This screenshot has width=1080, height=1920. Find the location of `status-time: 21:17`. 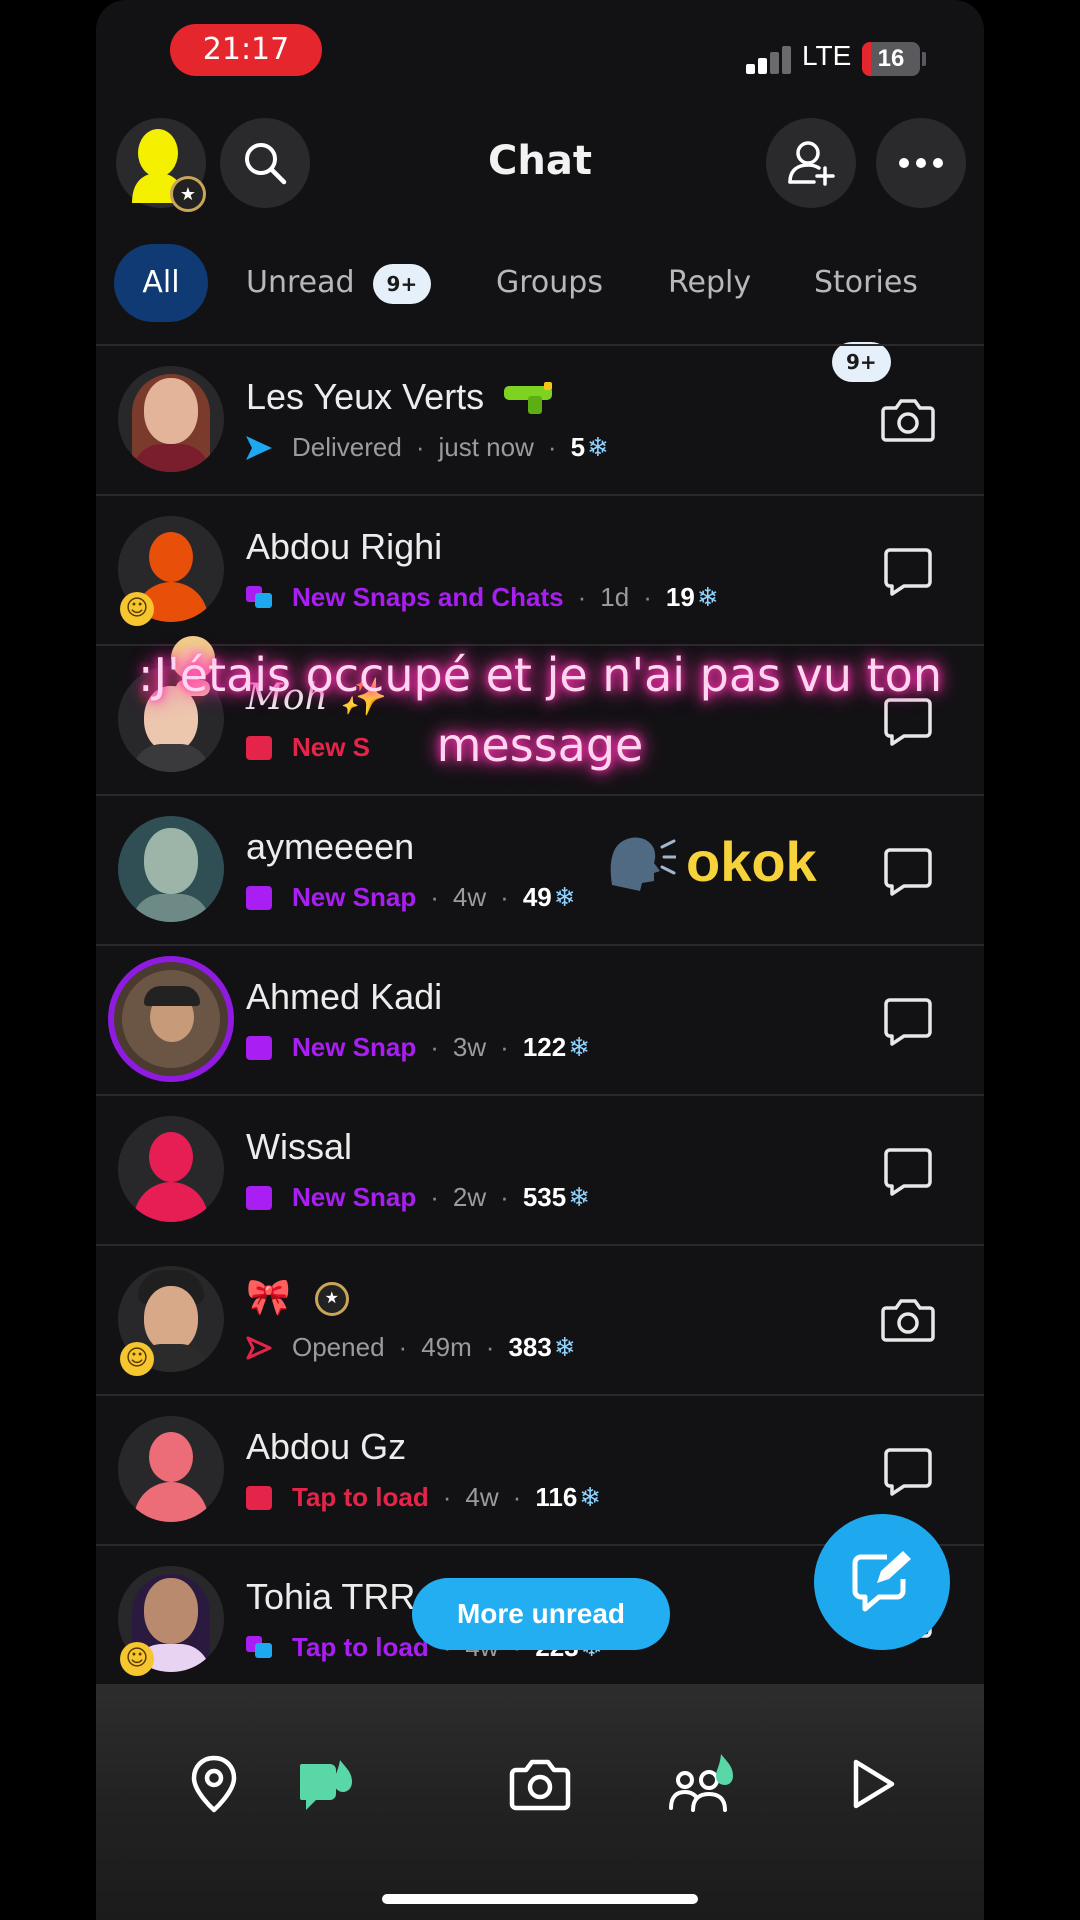

status-time: 21:17 is located at coordinates (246, 50).